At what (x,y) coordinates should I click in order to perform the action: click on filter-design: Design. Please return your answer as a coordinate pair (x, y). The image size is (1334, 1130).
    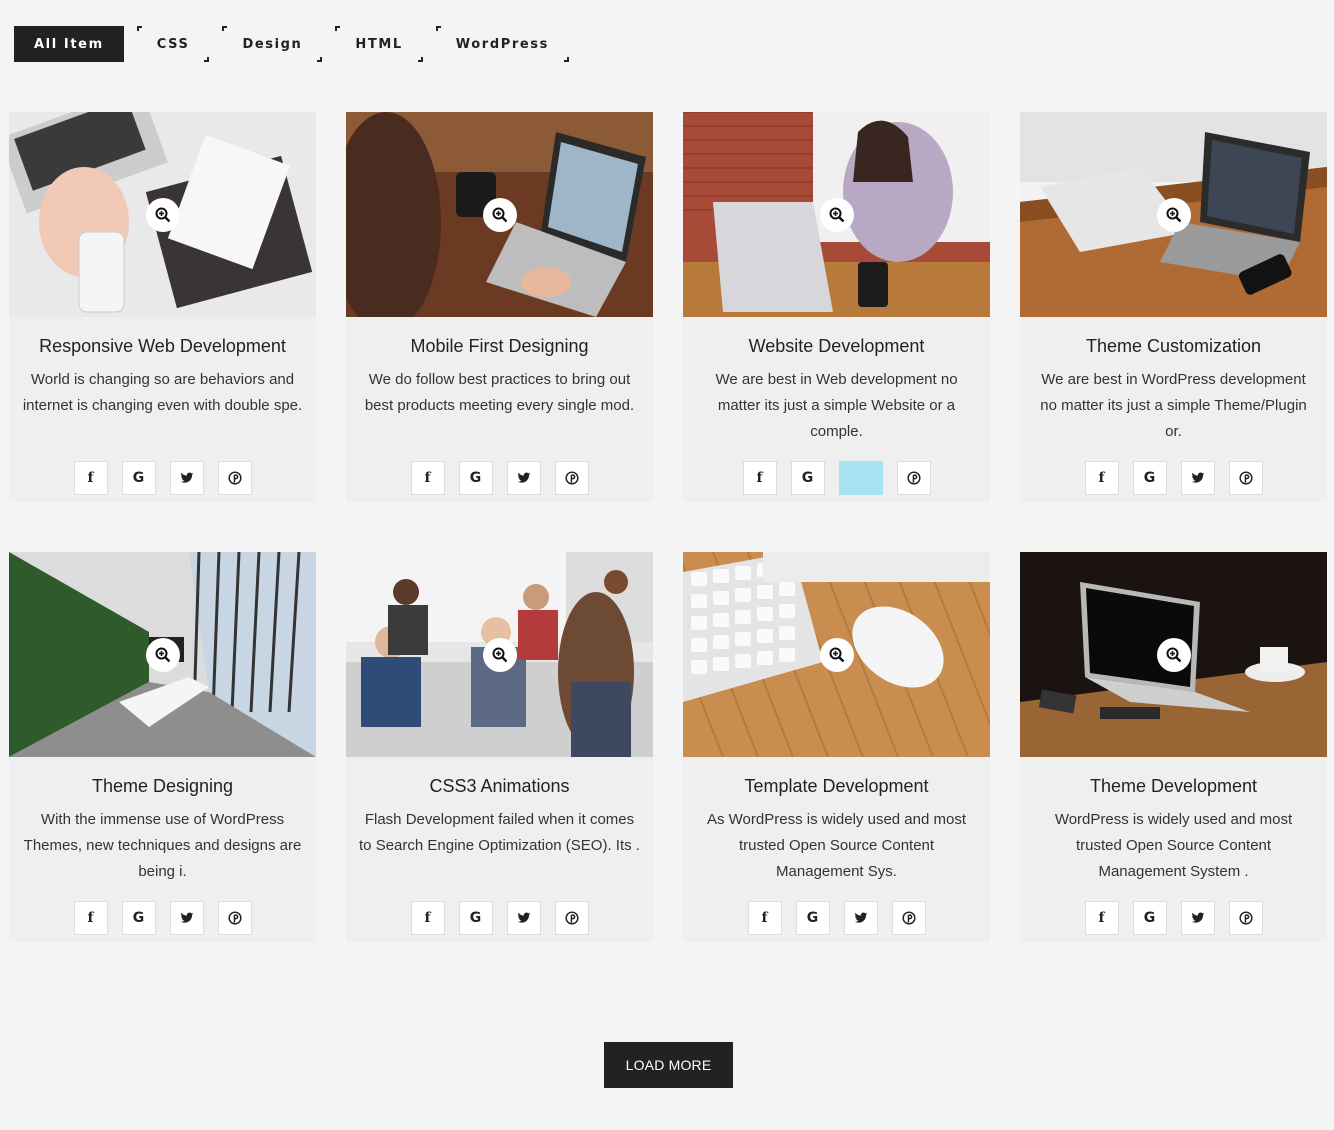
    Looking at the image, I should click on (272, 44).